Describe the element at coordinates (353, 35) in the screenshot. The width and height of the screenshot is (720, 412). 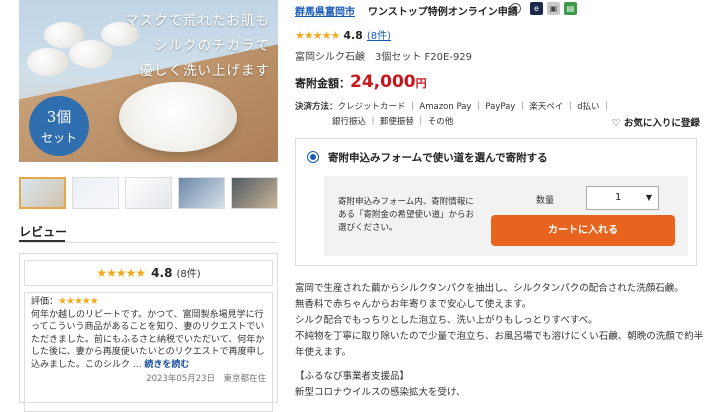
I see `product-score: 4.8` at that location.